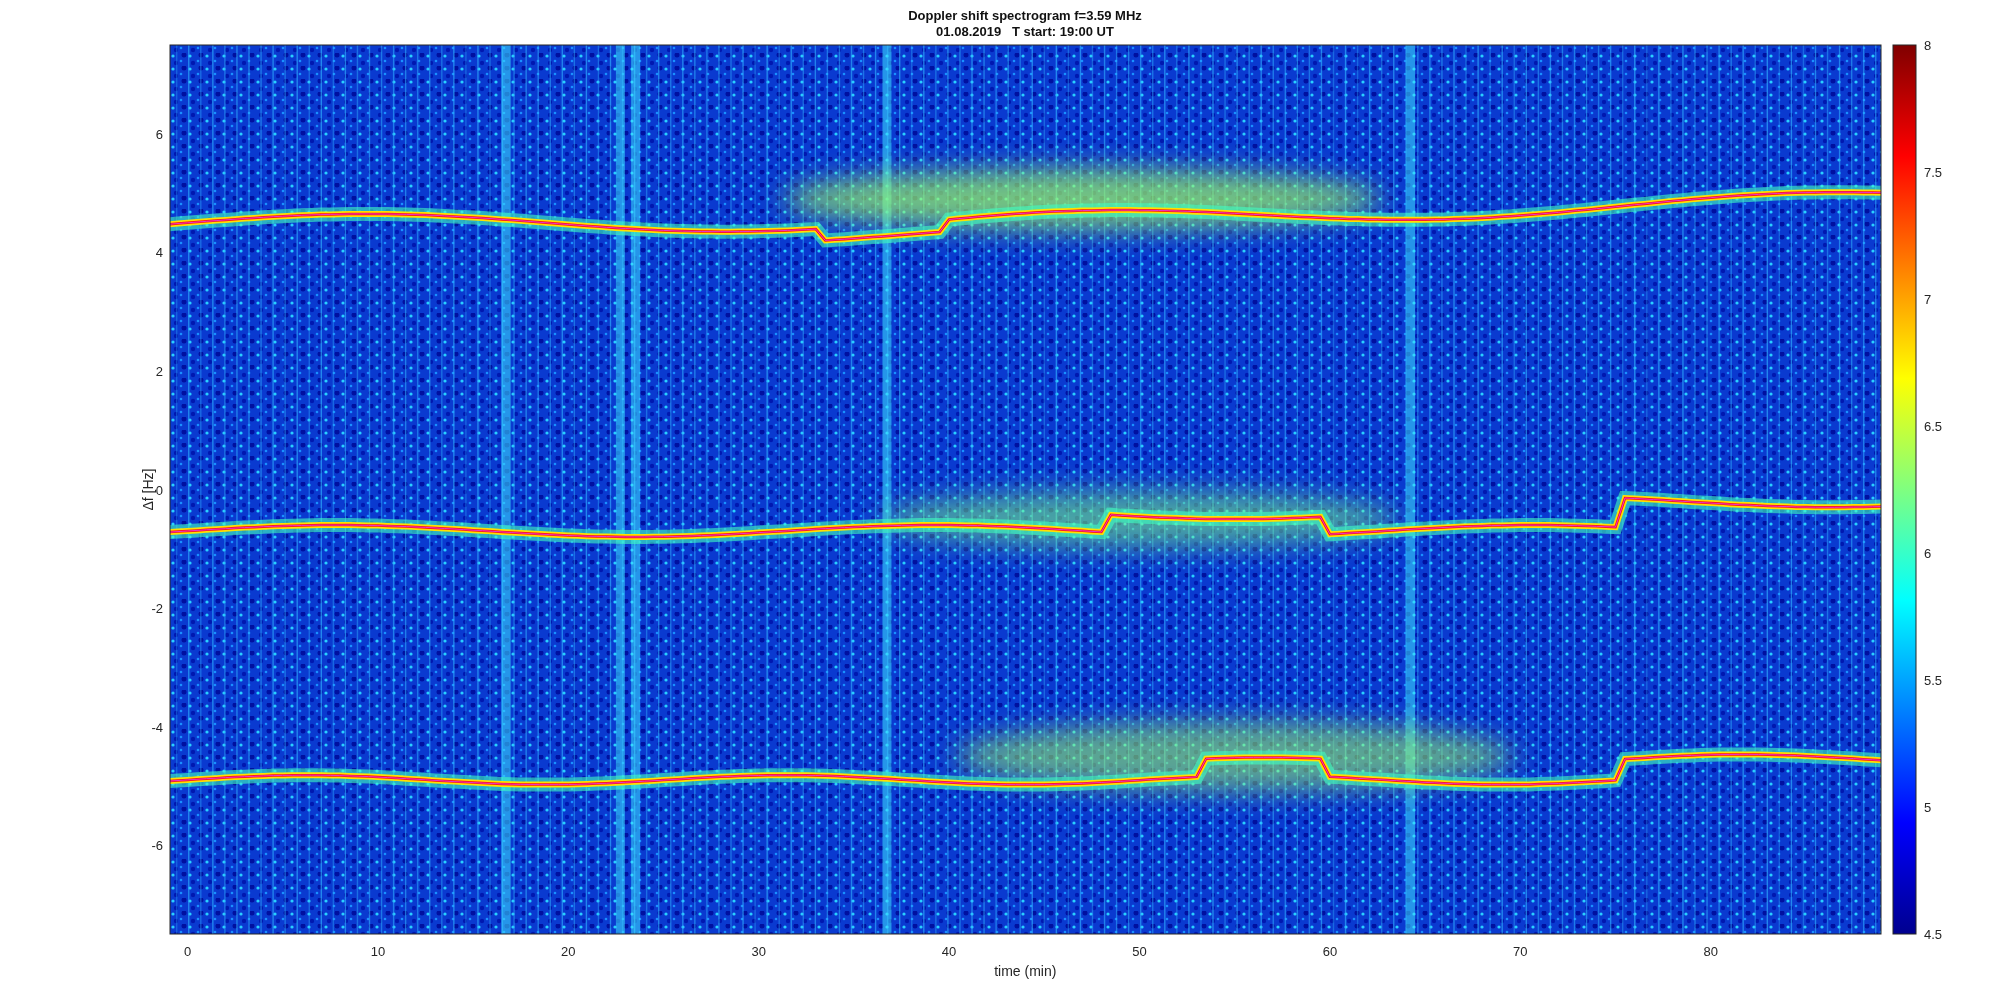 The width and height of the screenshot is (2000, 1003). What do you see at coordinates (378, 951) in the screenshot?
I see `x-tick-label: 10` at bounding box center [378, 951].